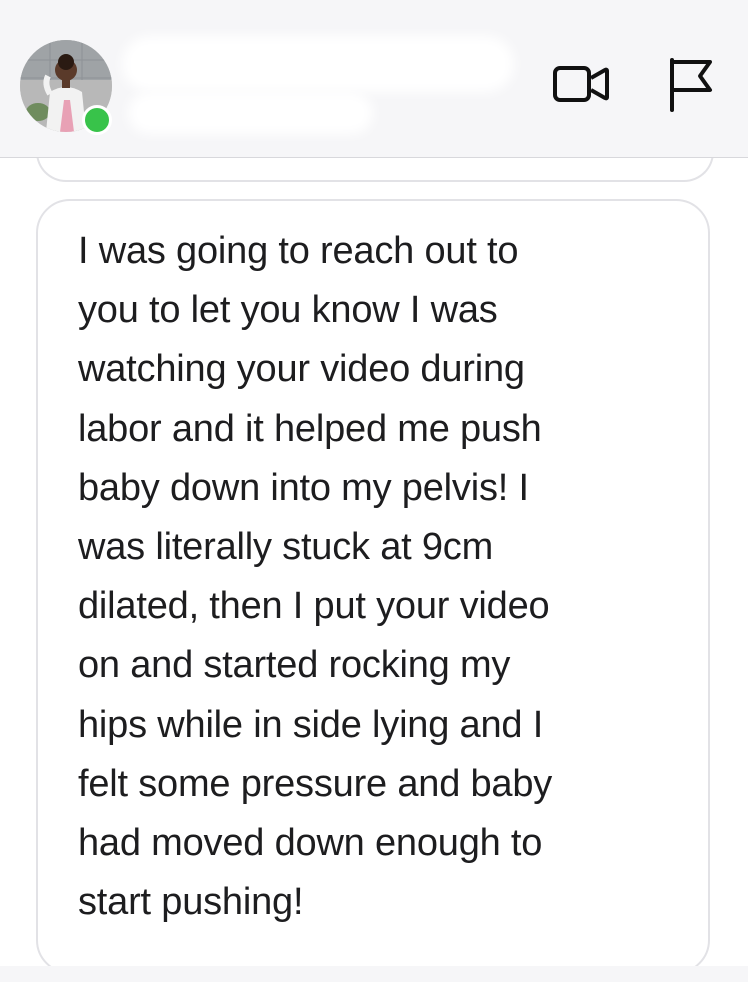 The width and height of the screenshot is (748, 982). What do you see at coordinates (310, 428) in the screenshot?
I see `message-line: labor and it helped me push` at bounding box center [310, 428].